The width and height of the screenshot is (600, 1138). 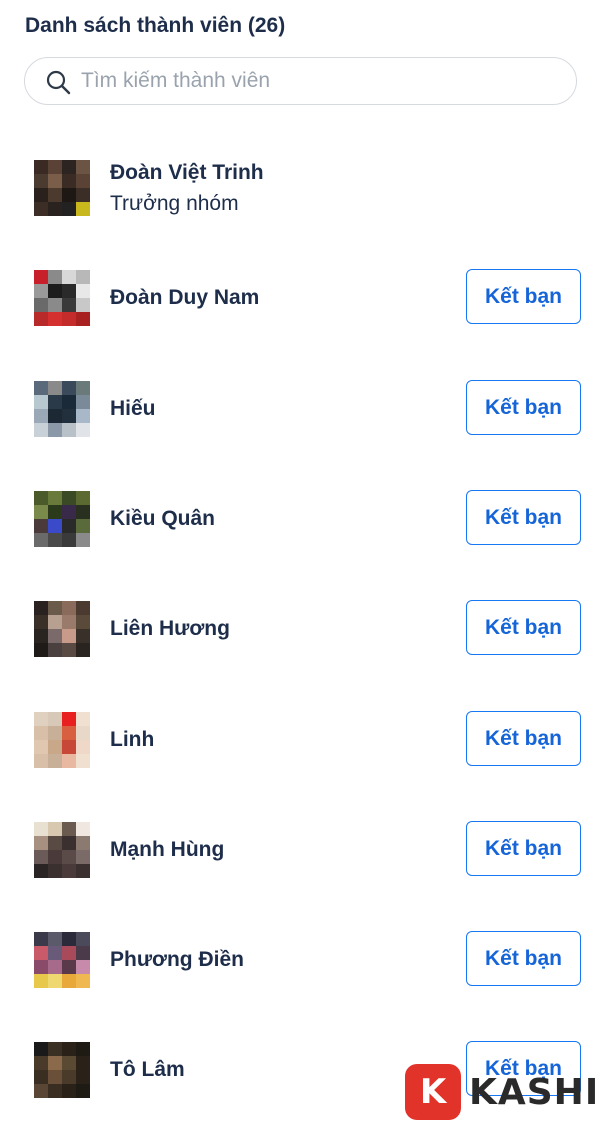 I want to click on member-row: Liên Hương Kết bạn, so click(x=300, y=628).